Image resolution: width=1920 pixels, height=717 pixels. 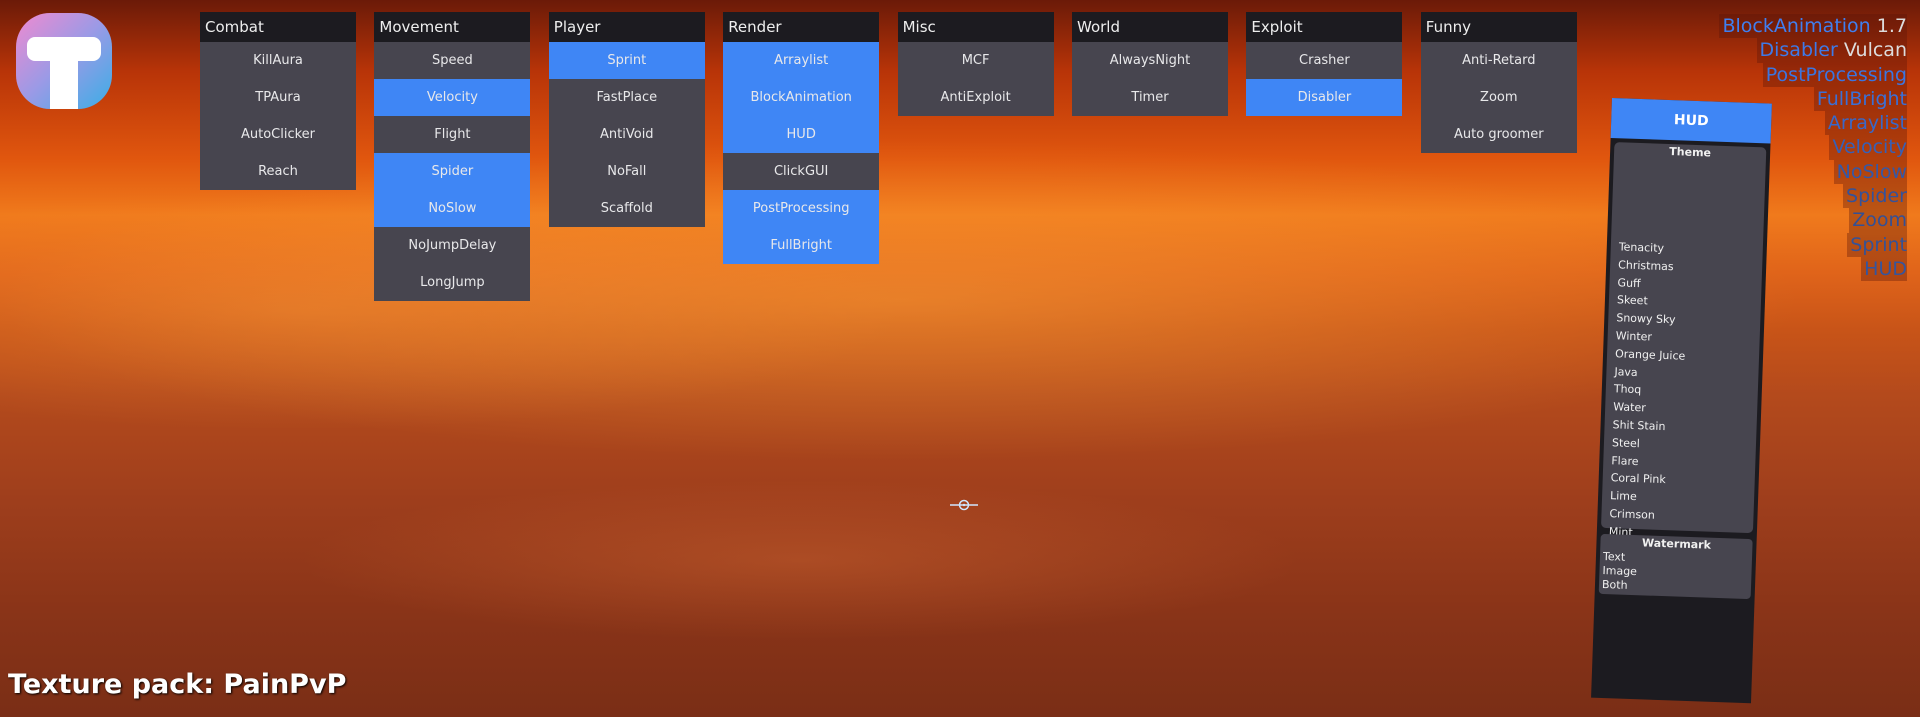 I want to click on module-name: PostProcessing, so click(x=1836, y=74).